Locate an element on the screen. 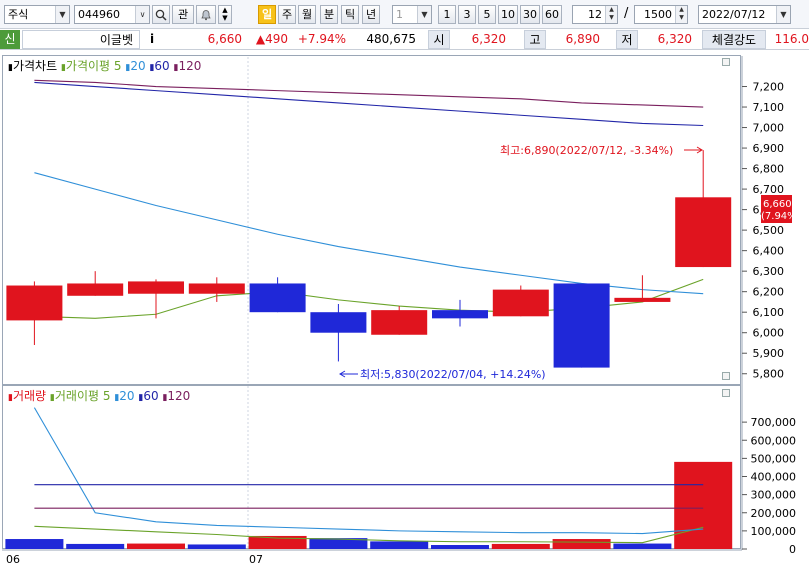 This screenshot has height=569, width=809. total-count-input: 1500 ▲ ▼ is located at coordinates (661, 14).